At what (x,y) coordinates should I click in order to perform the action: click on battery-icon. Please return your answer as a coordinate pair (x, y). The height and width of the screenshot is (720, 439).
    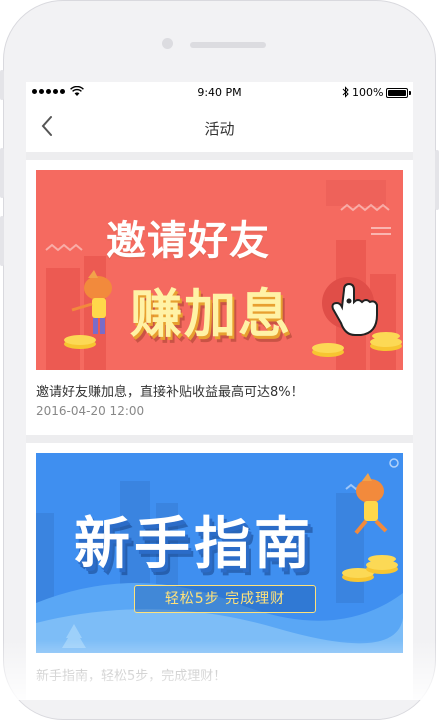
    Looking at the image, I should click on (398, 93).